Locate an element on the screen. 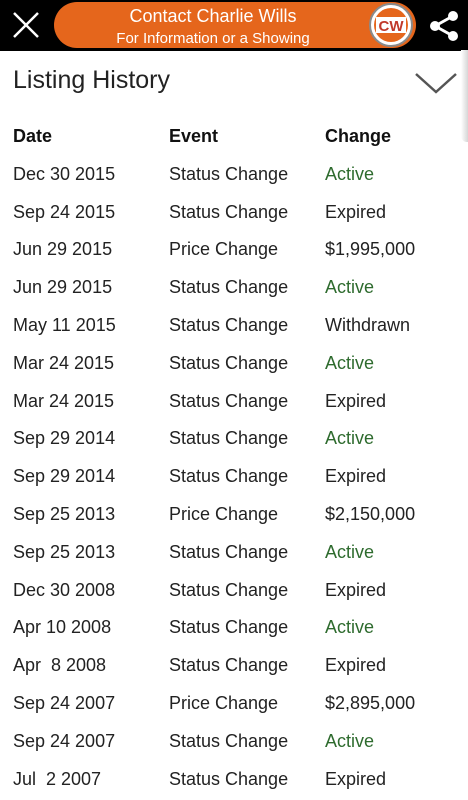 The width and height of the screenshot is (468, 800). table-row: Sep 24 2007 Status Change Active is located at coordinates (234, 742).